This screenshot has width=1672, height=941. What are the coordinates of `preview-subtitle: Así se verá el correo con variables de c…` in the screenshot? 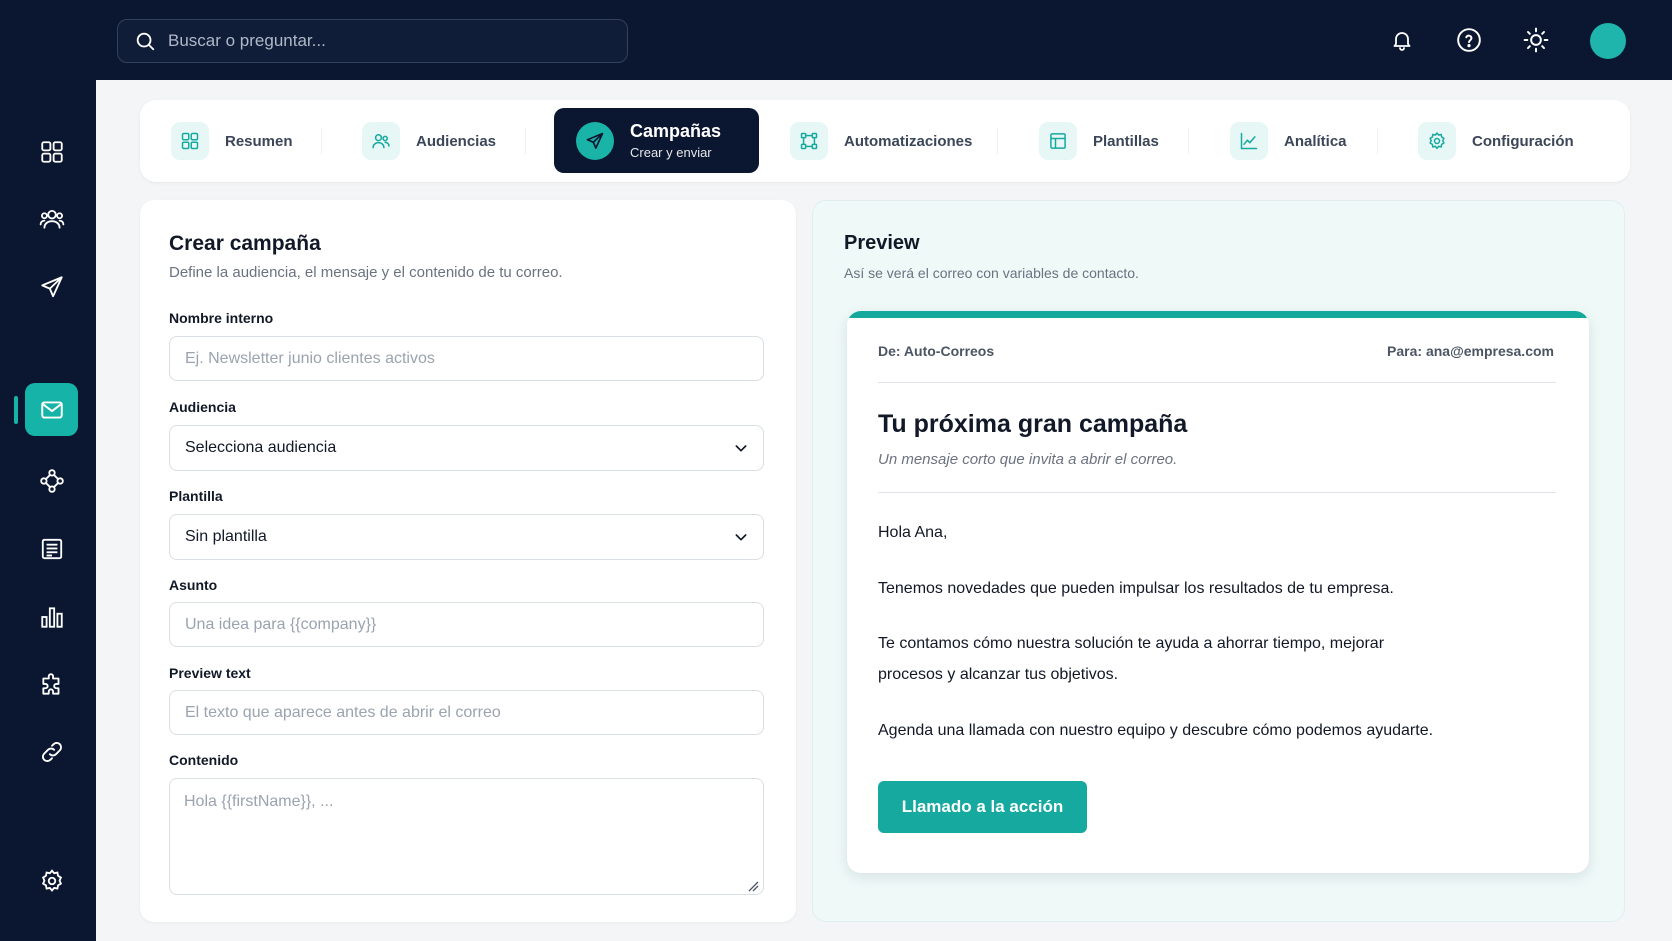 It's located at (991, 273).